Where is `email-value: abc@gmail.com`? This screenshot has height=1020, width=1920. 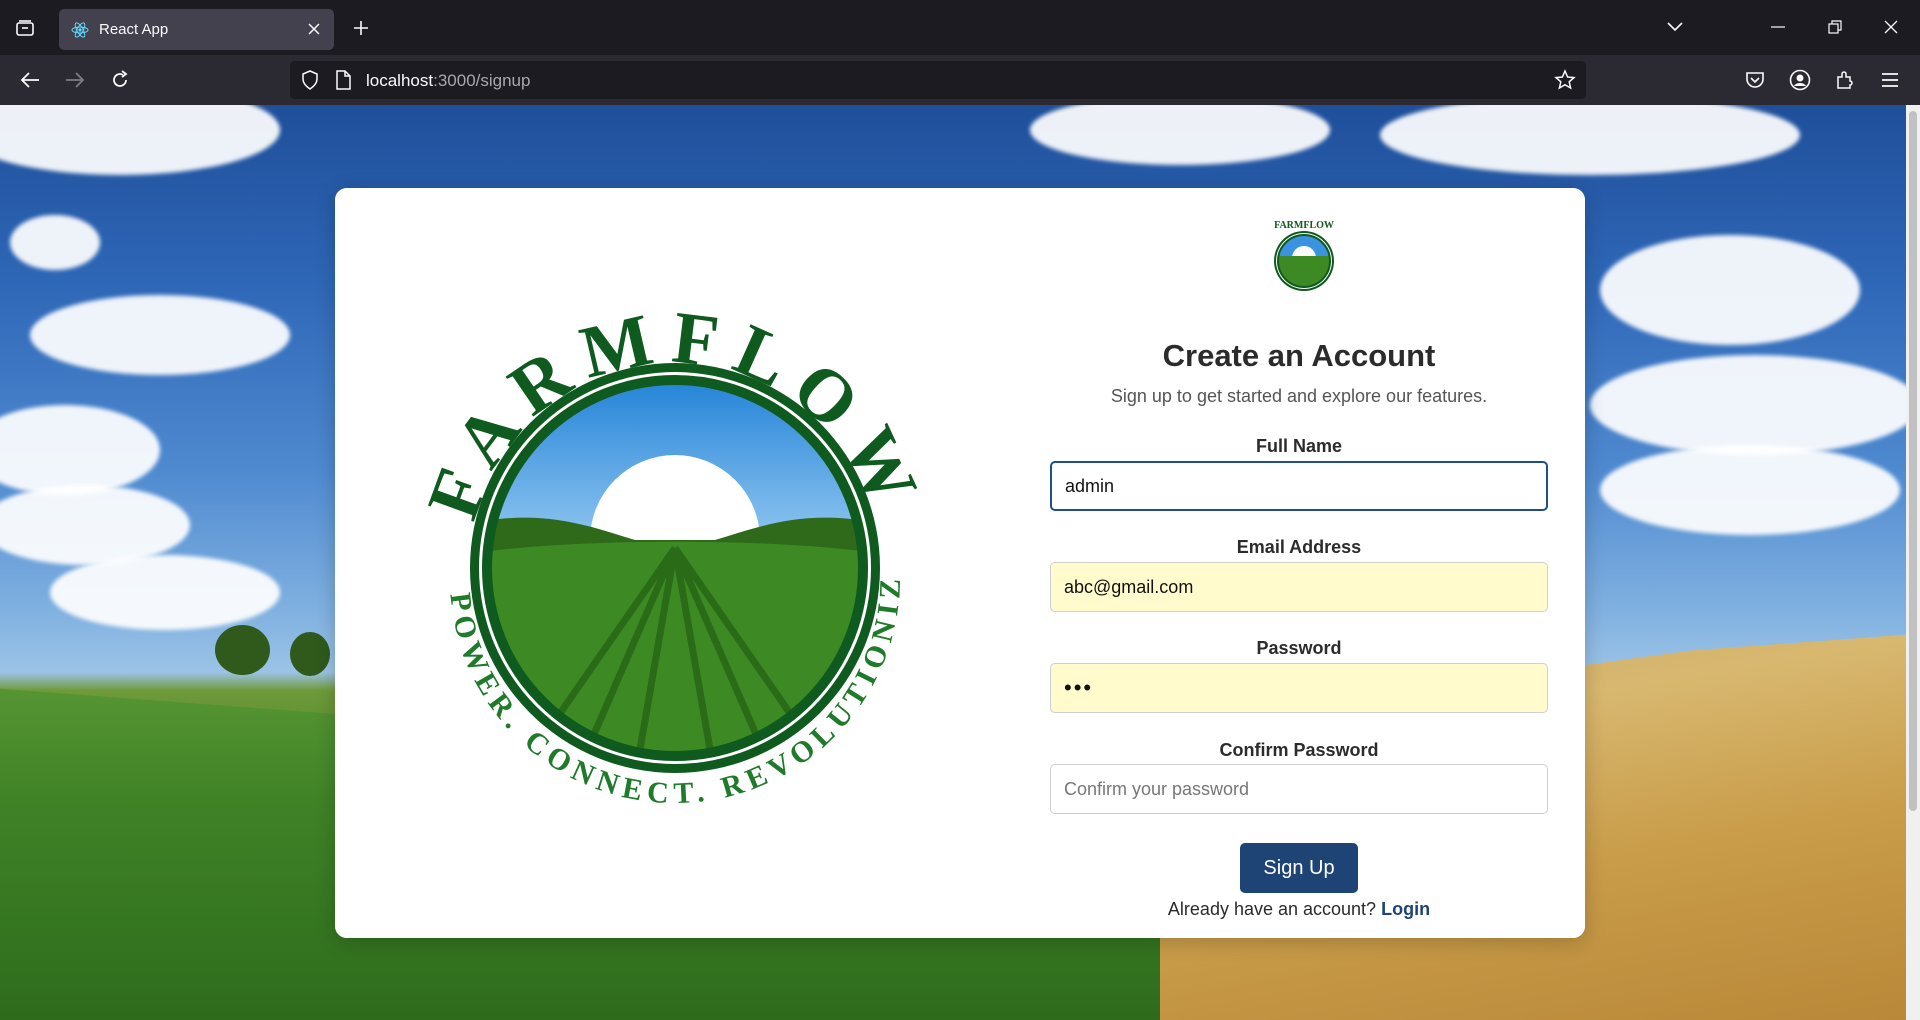
email-value: abc@gmail.com is located at coordinates (1129, 586).